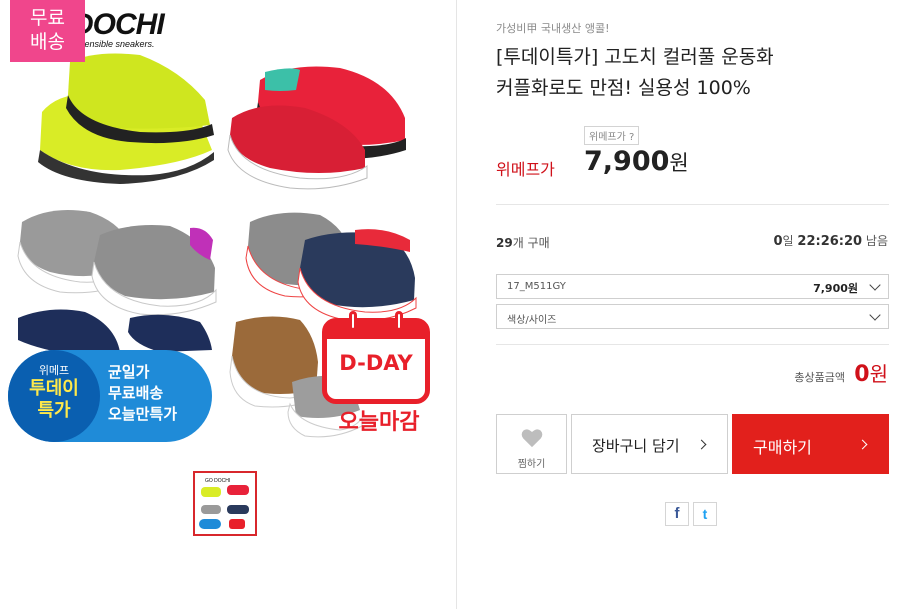  What do you see at coordinates (627, 161) in the screenshot?
I see `price-value: 7,900` at bounding box center [627, 161].